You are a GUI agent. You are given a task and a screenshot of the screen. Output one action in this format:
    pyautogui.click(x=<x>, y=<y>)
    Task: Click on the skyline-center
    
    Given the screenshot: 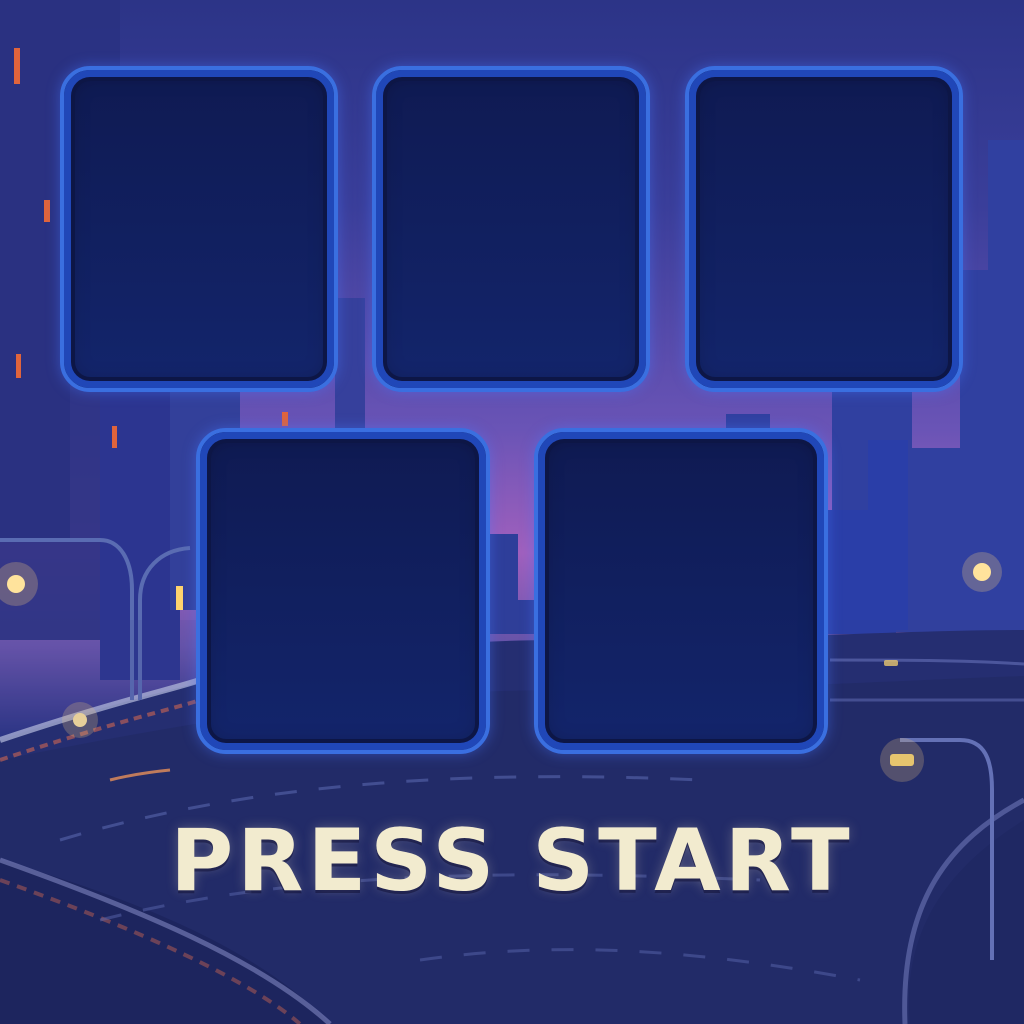 What is the action you would take?
    pyautogui.click(x=512, y=584)
    